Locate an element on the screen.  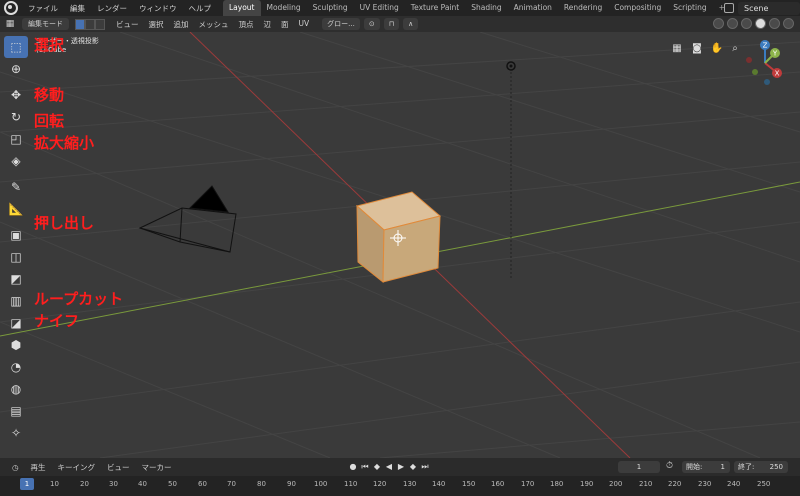
edge-slide-icon: ▤ is located at coordinates (16, 411).